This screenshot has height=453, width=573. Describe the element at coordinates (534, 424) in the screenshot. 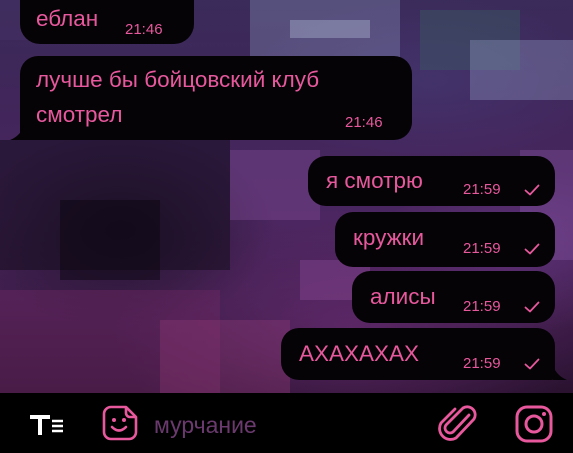

I see `instagram-camera-icon` at that location.